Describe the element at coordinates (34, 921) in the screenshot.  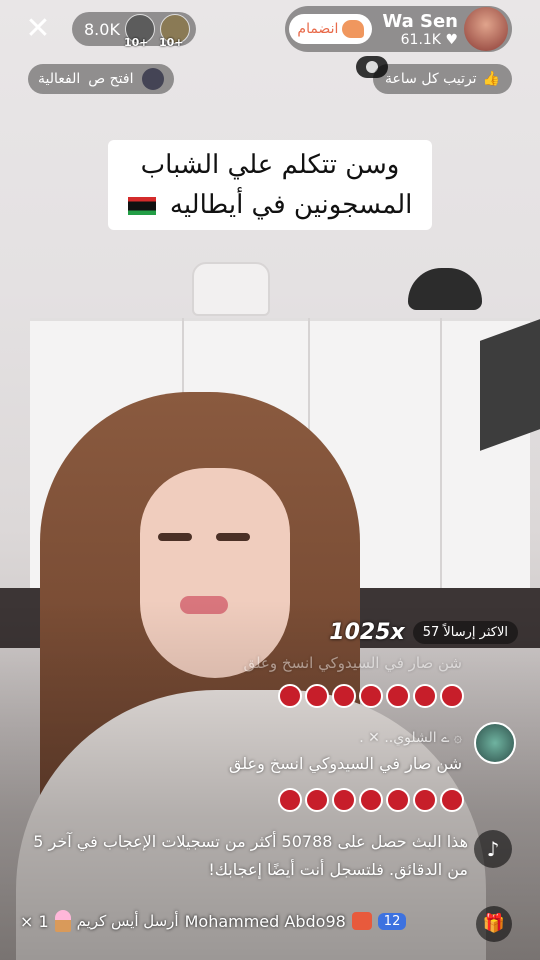
I see `gift-multiplier: × 1` at that location.